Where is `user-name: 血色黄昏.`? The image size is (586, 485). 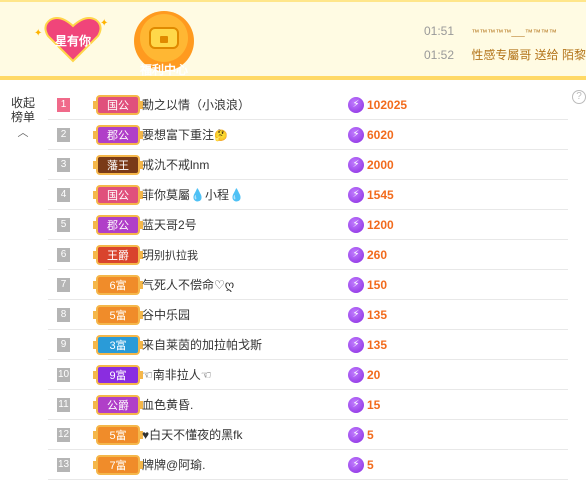
user-name: 血色黄昏. is located at coordinates (167, 405).